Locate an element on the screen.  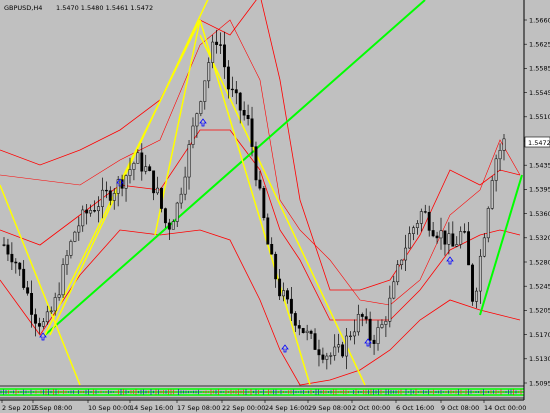
x-tick-label: 17 Sep 08:00 is located at coordinates (198, 408).